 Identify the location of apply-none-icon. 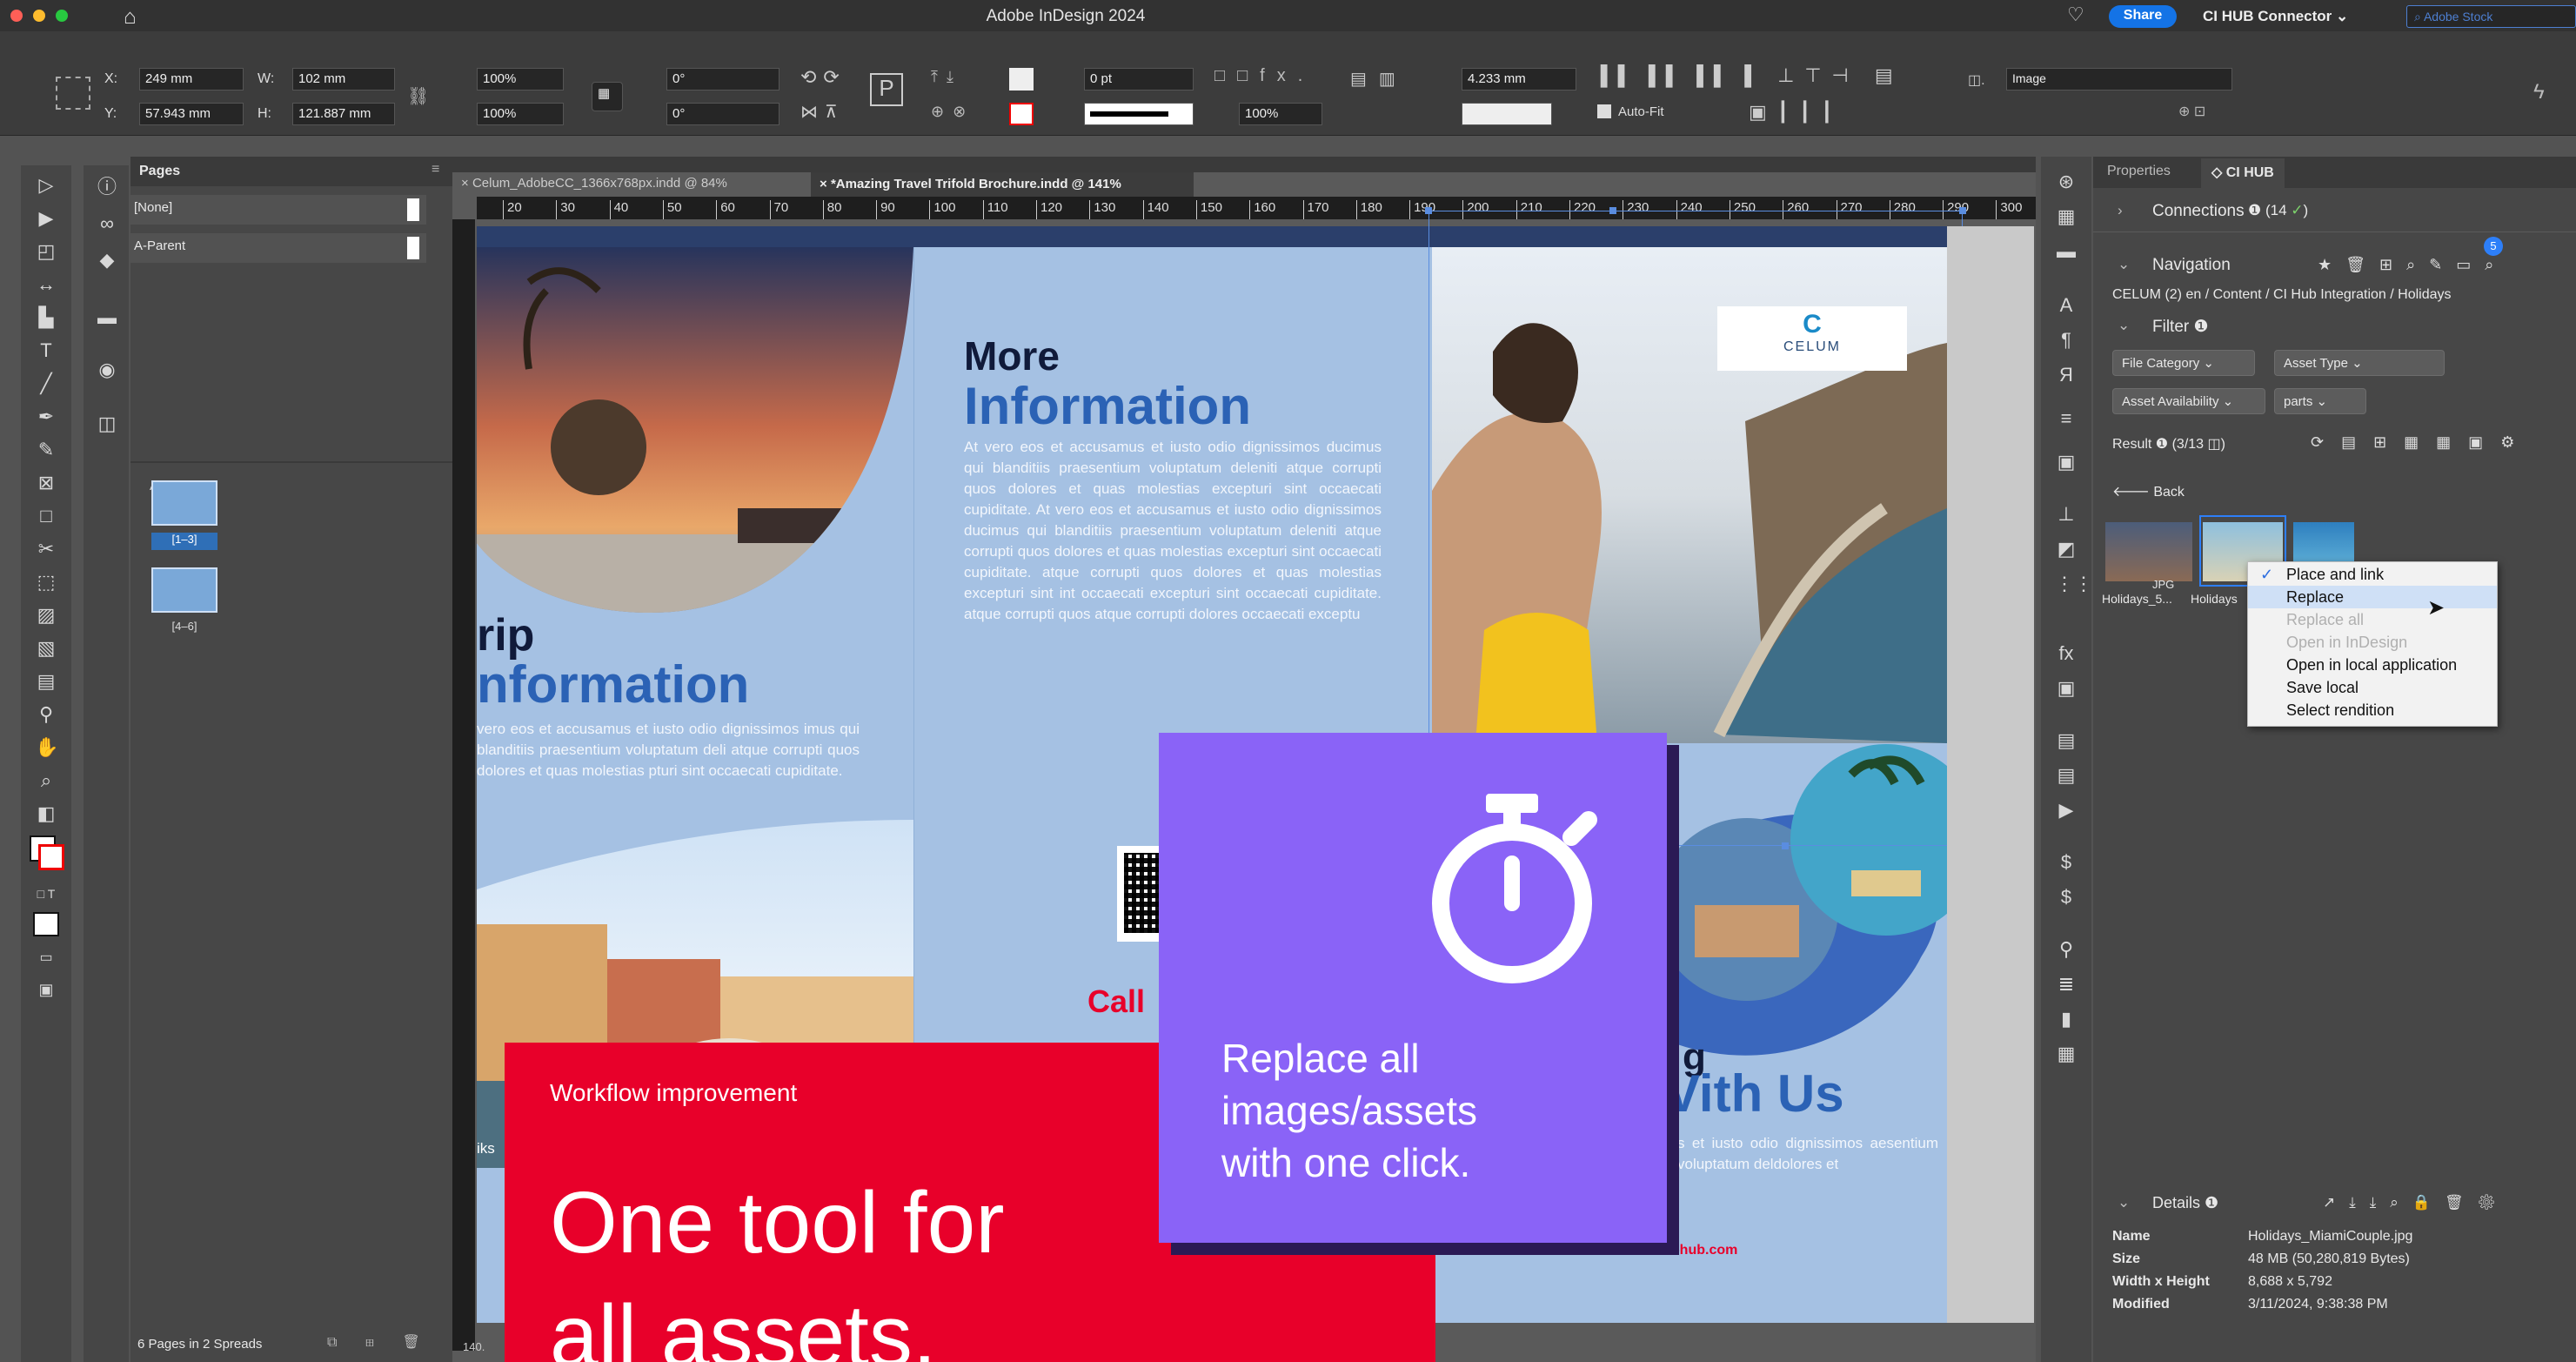
(46, 924).